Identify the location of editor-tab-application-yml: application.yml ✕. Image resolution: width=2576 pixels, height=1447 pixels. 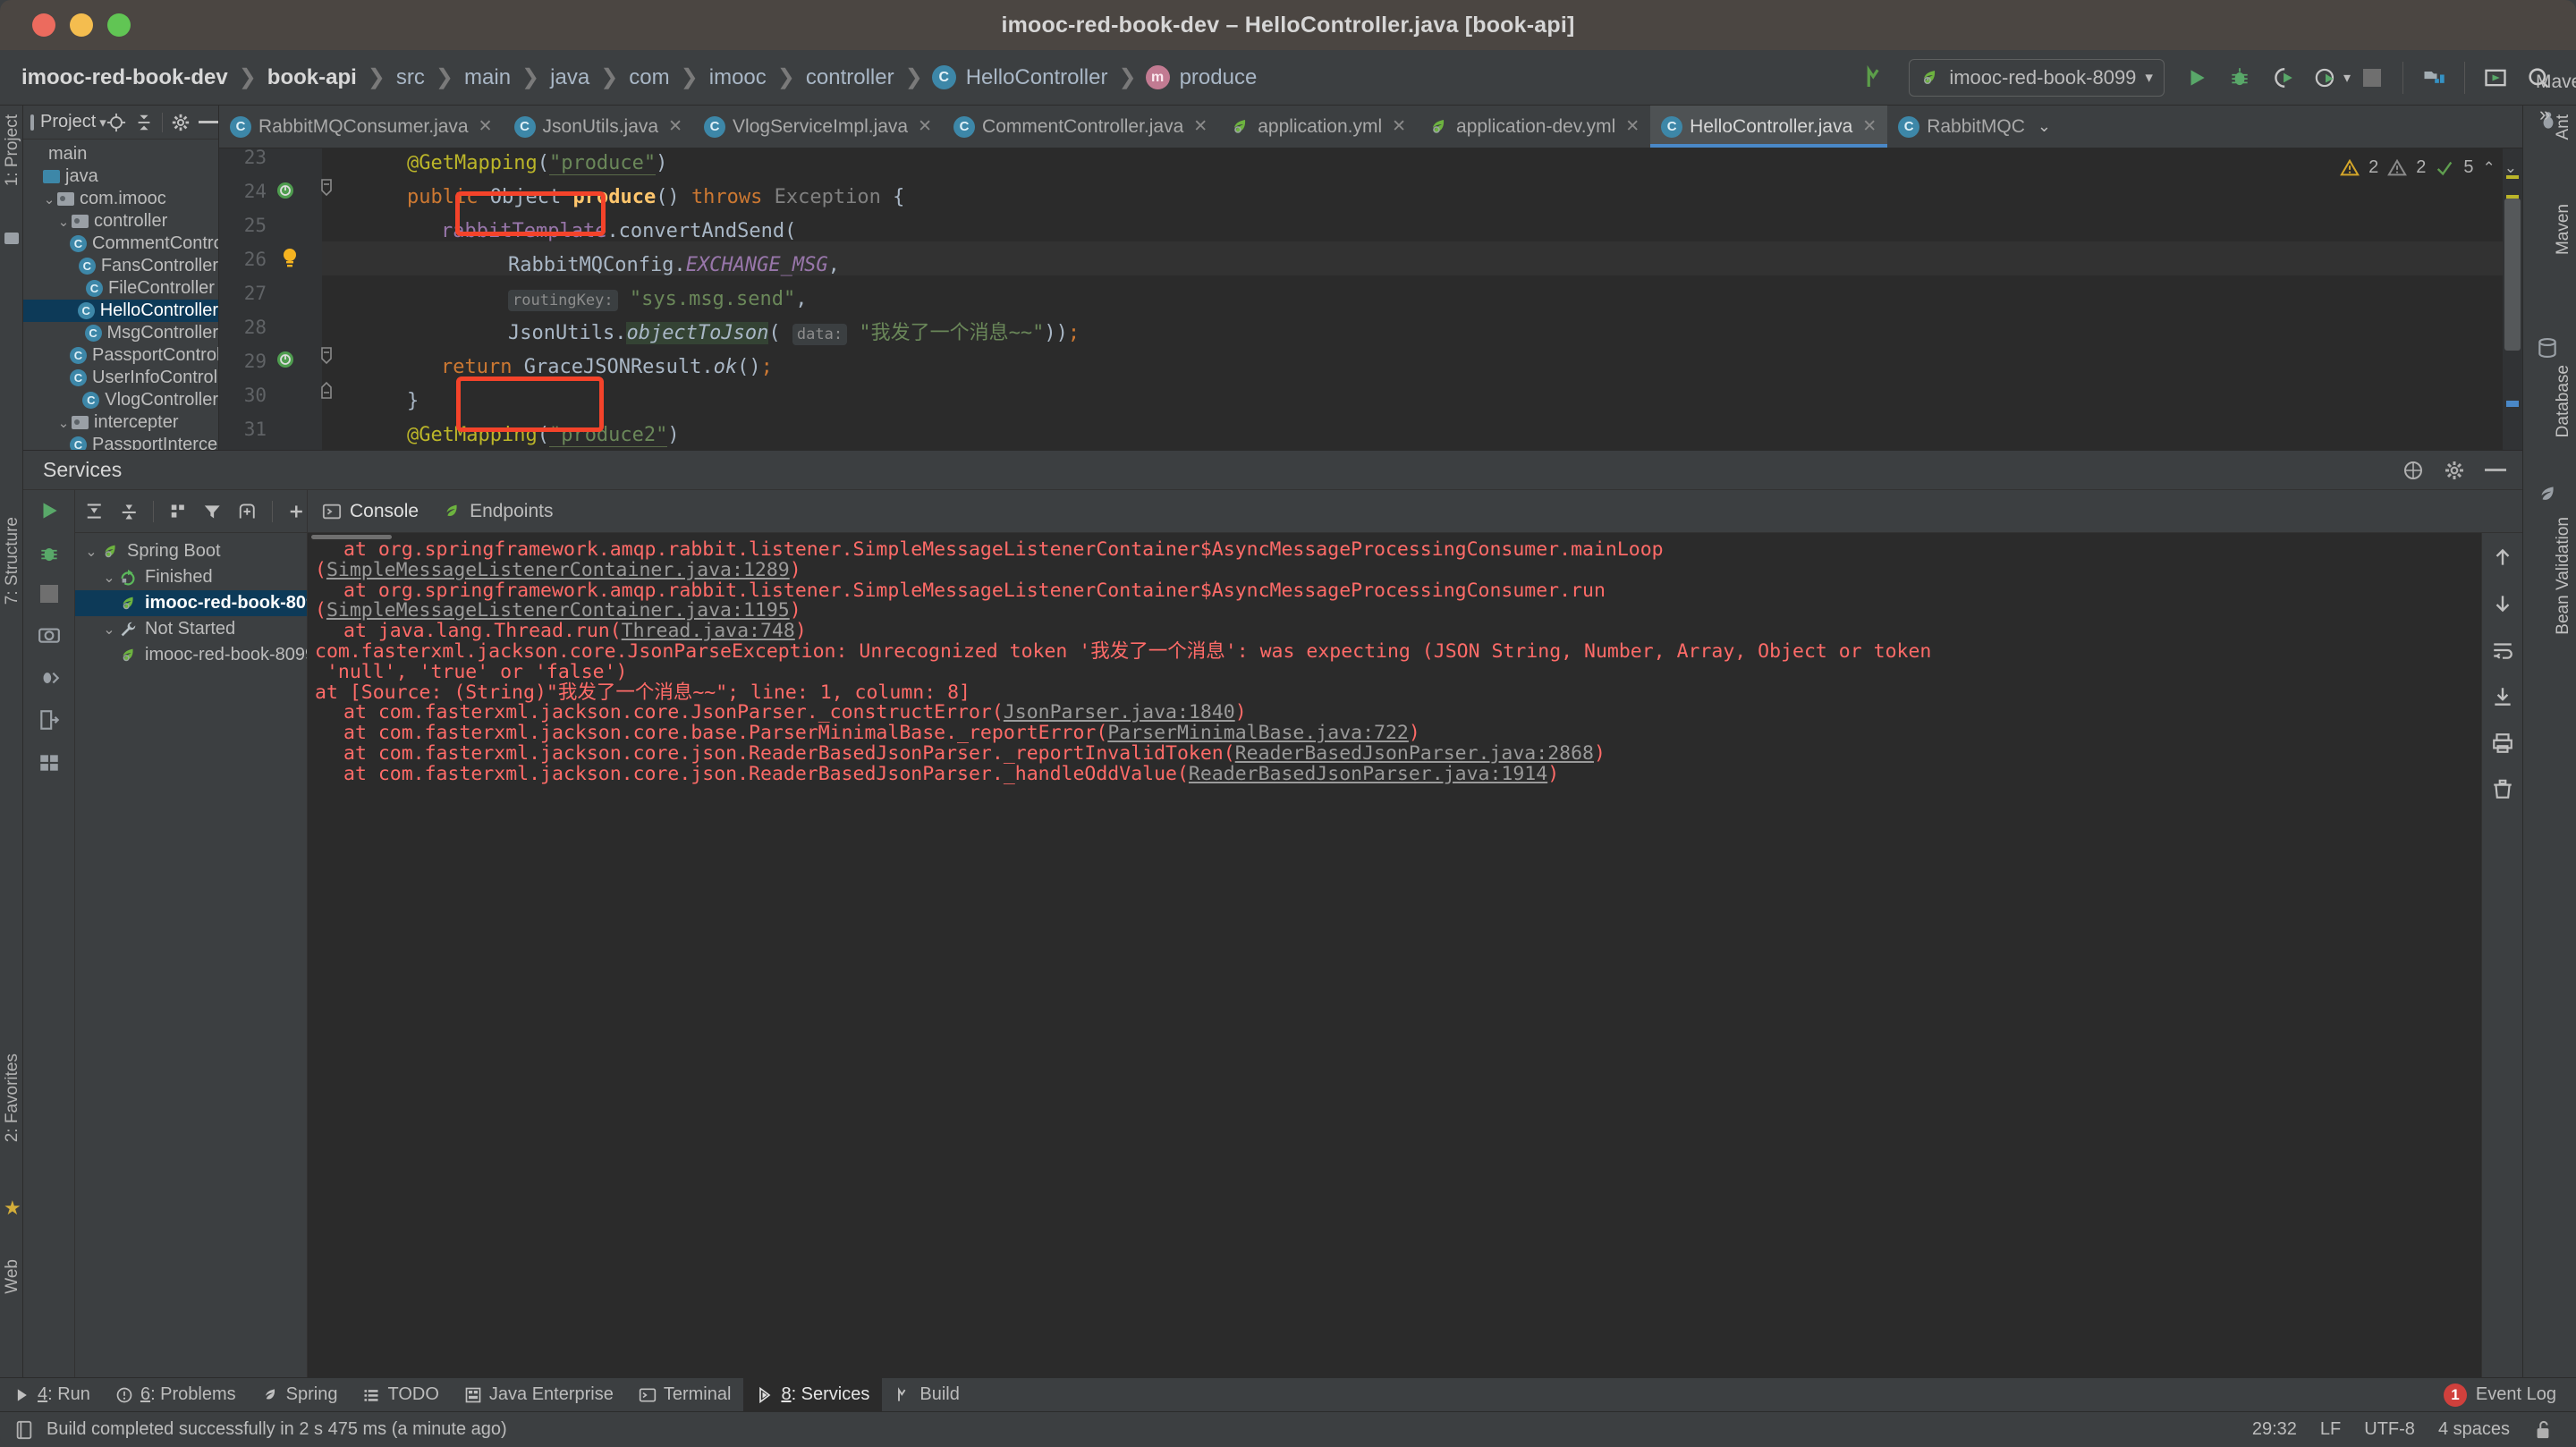
(1317, 127).